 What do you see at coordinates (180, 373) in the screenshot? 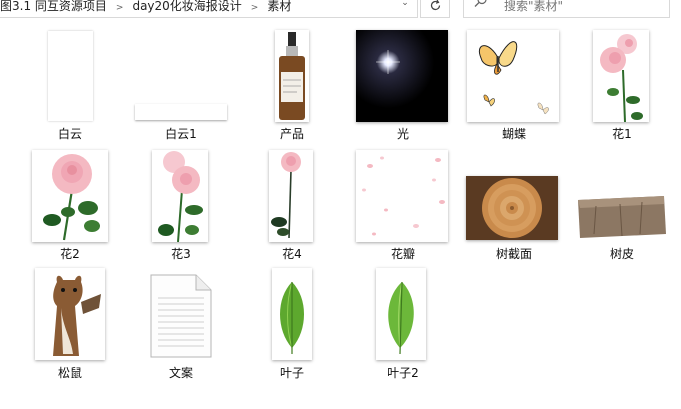
I see `file-name: 文案` at bounding box center [180, 373].